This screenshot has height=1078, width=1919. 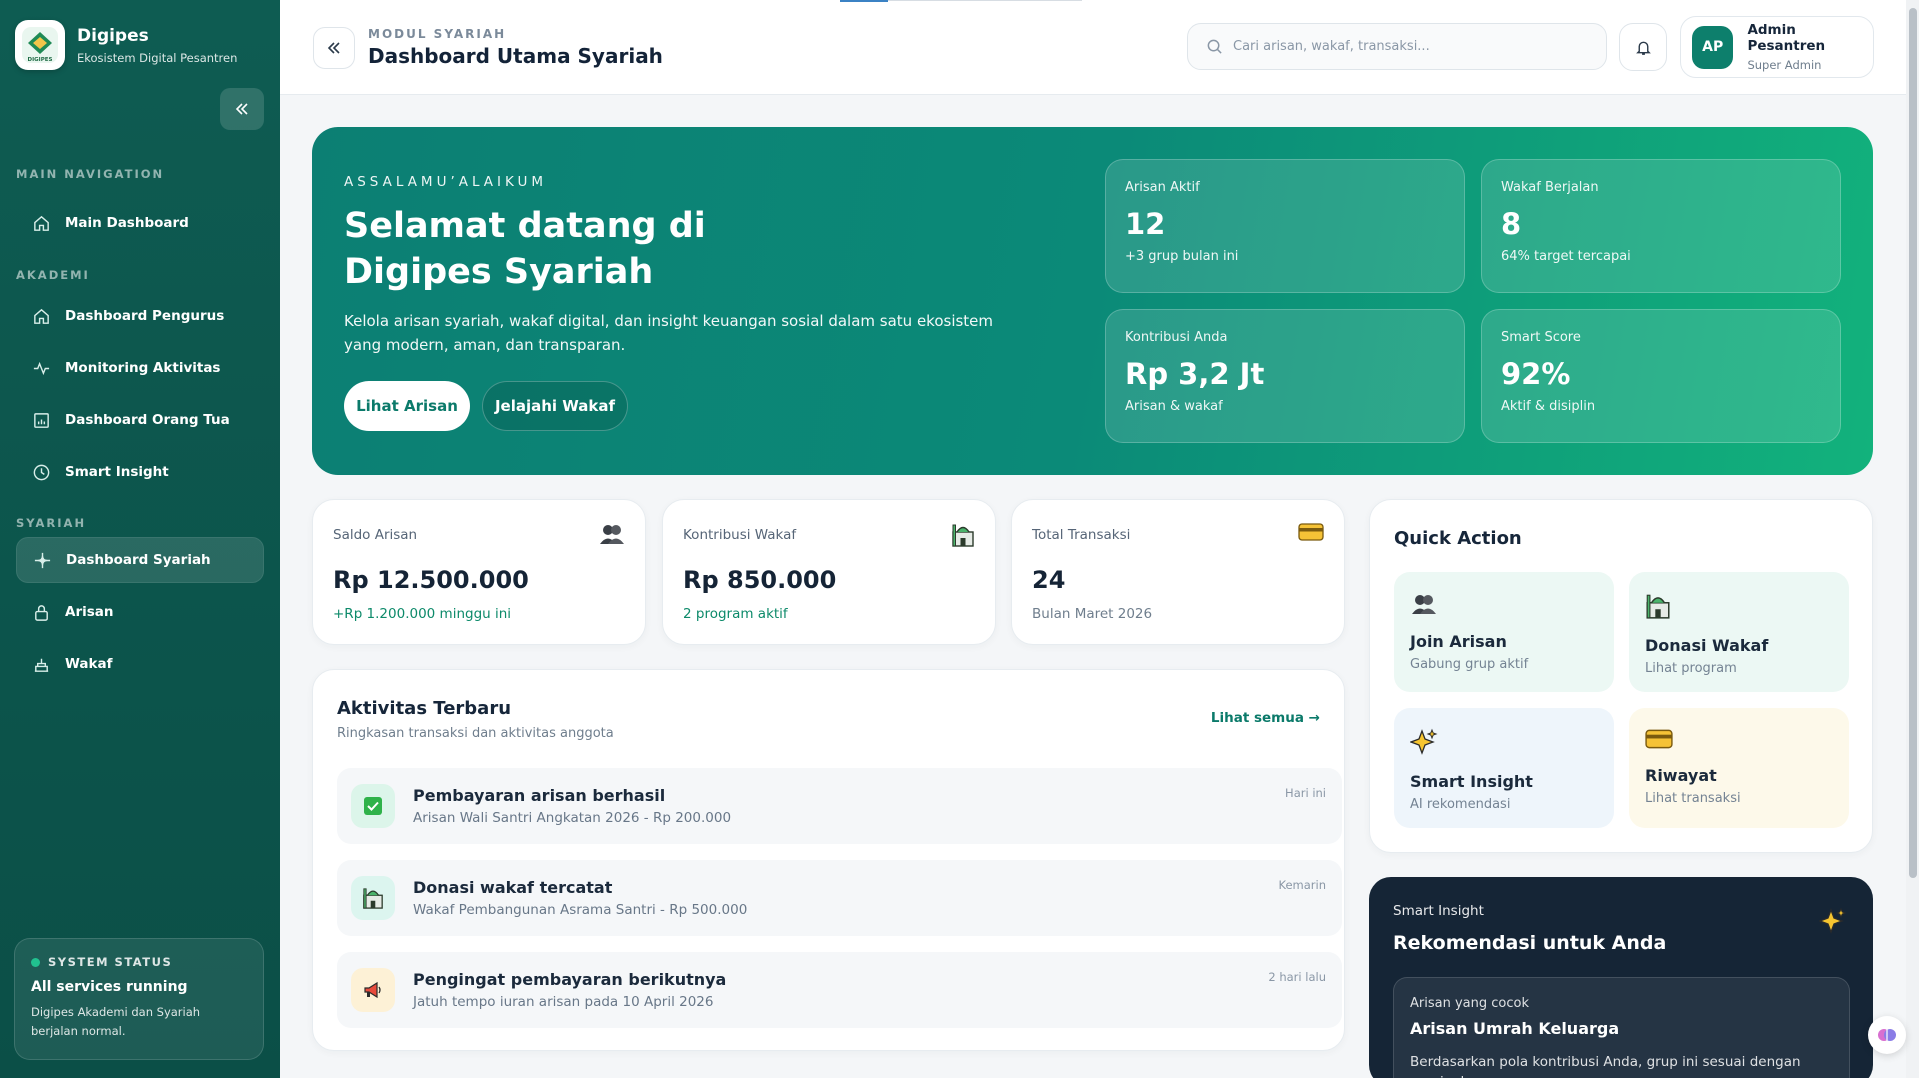 I want to click on top-accent-divider, so click(x=985, y=0).